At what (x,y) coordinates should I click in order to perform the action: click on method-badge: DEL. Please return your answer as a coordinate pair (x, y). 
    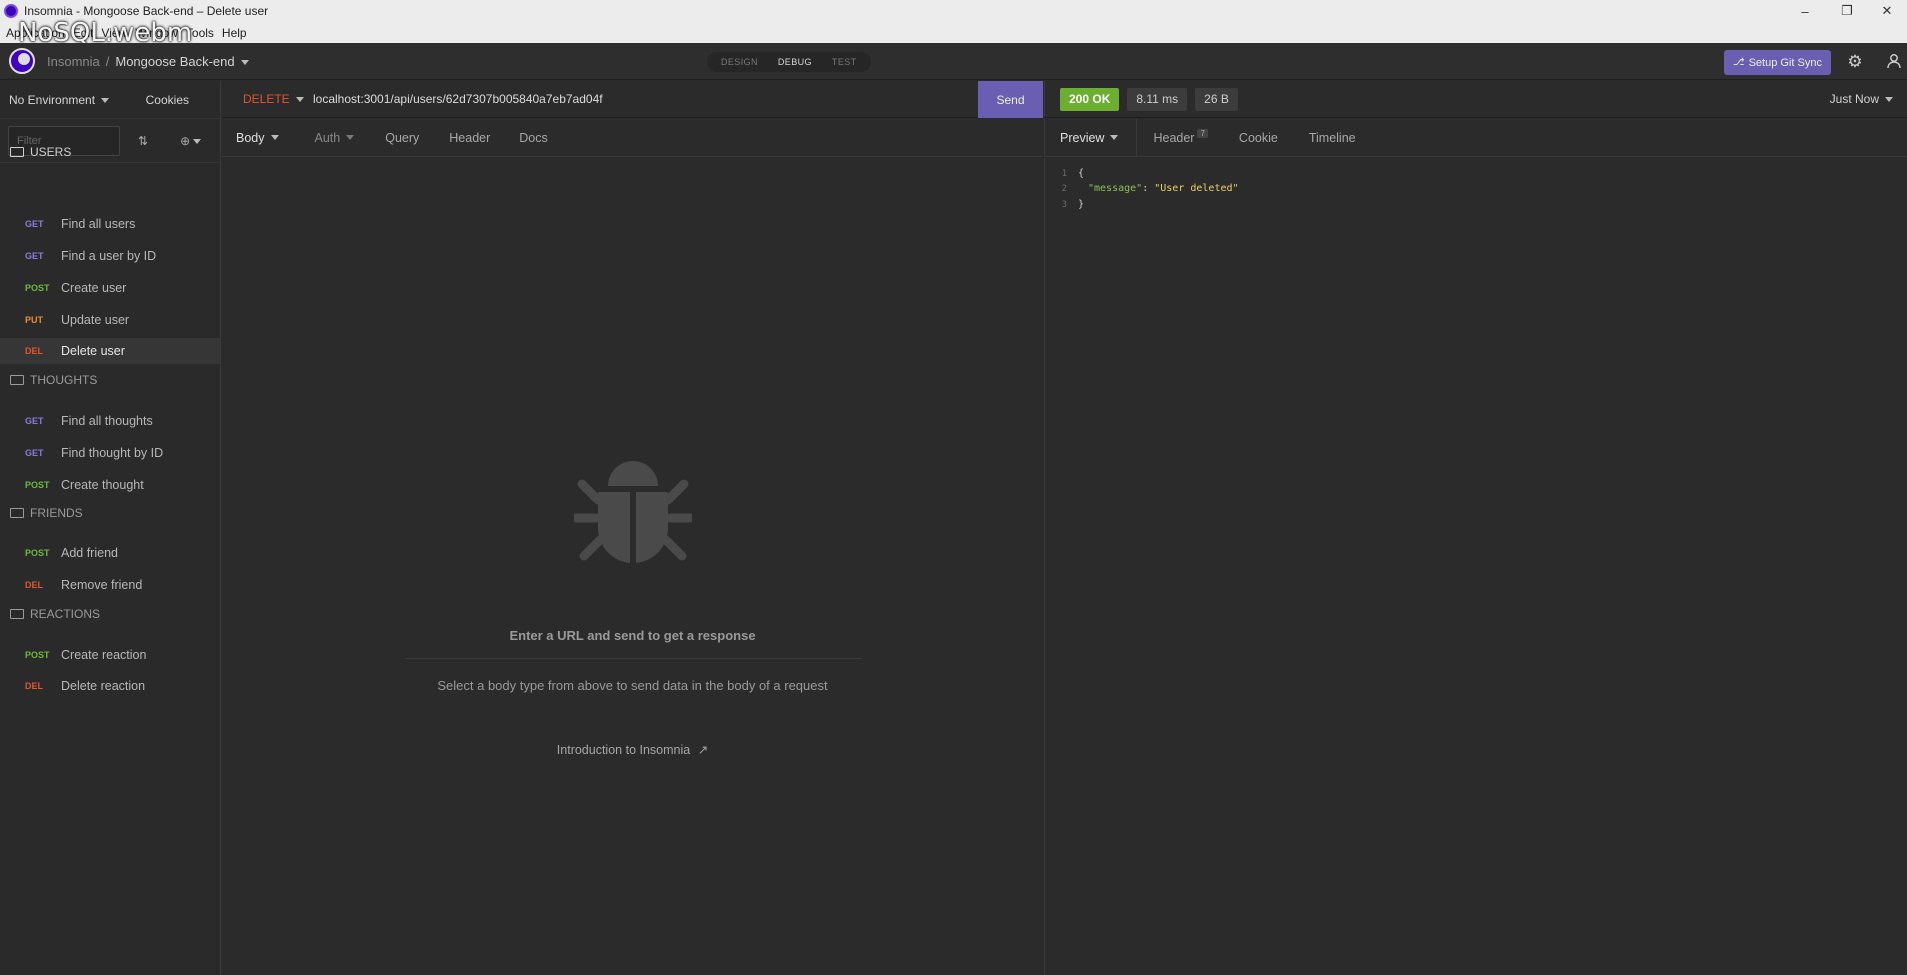
    Looking at the image, I should click on (34, 585).